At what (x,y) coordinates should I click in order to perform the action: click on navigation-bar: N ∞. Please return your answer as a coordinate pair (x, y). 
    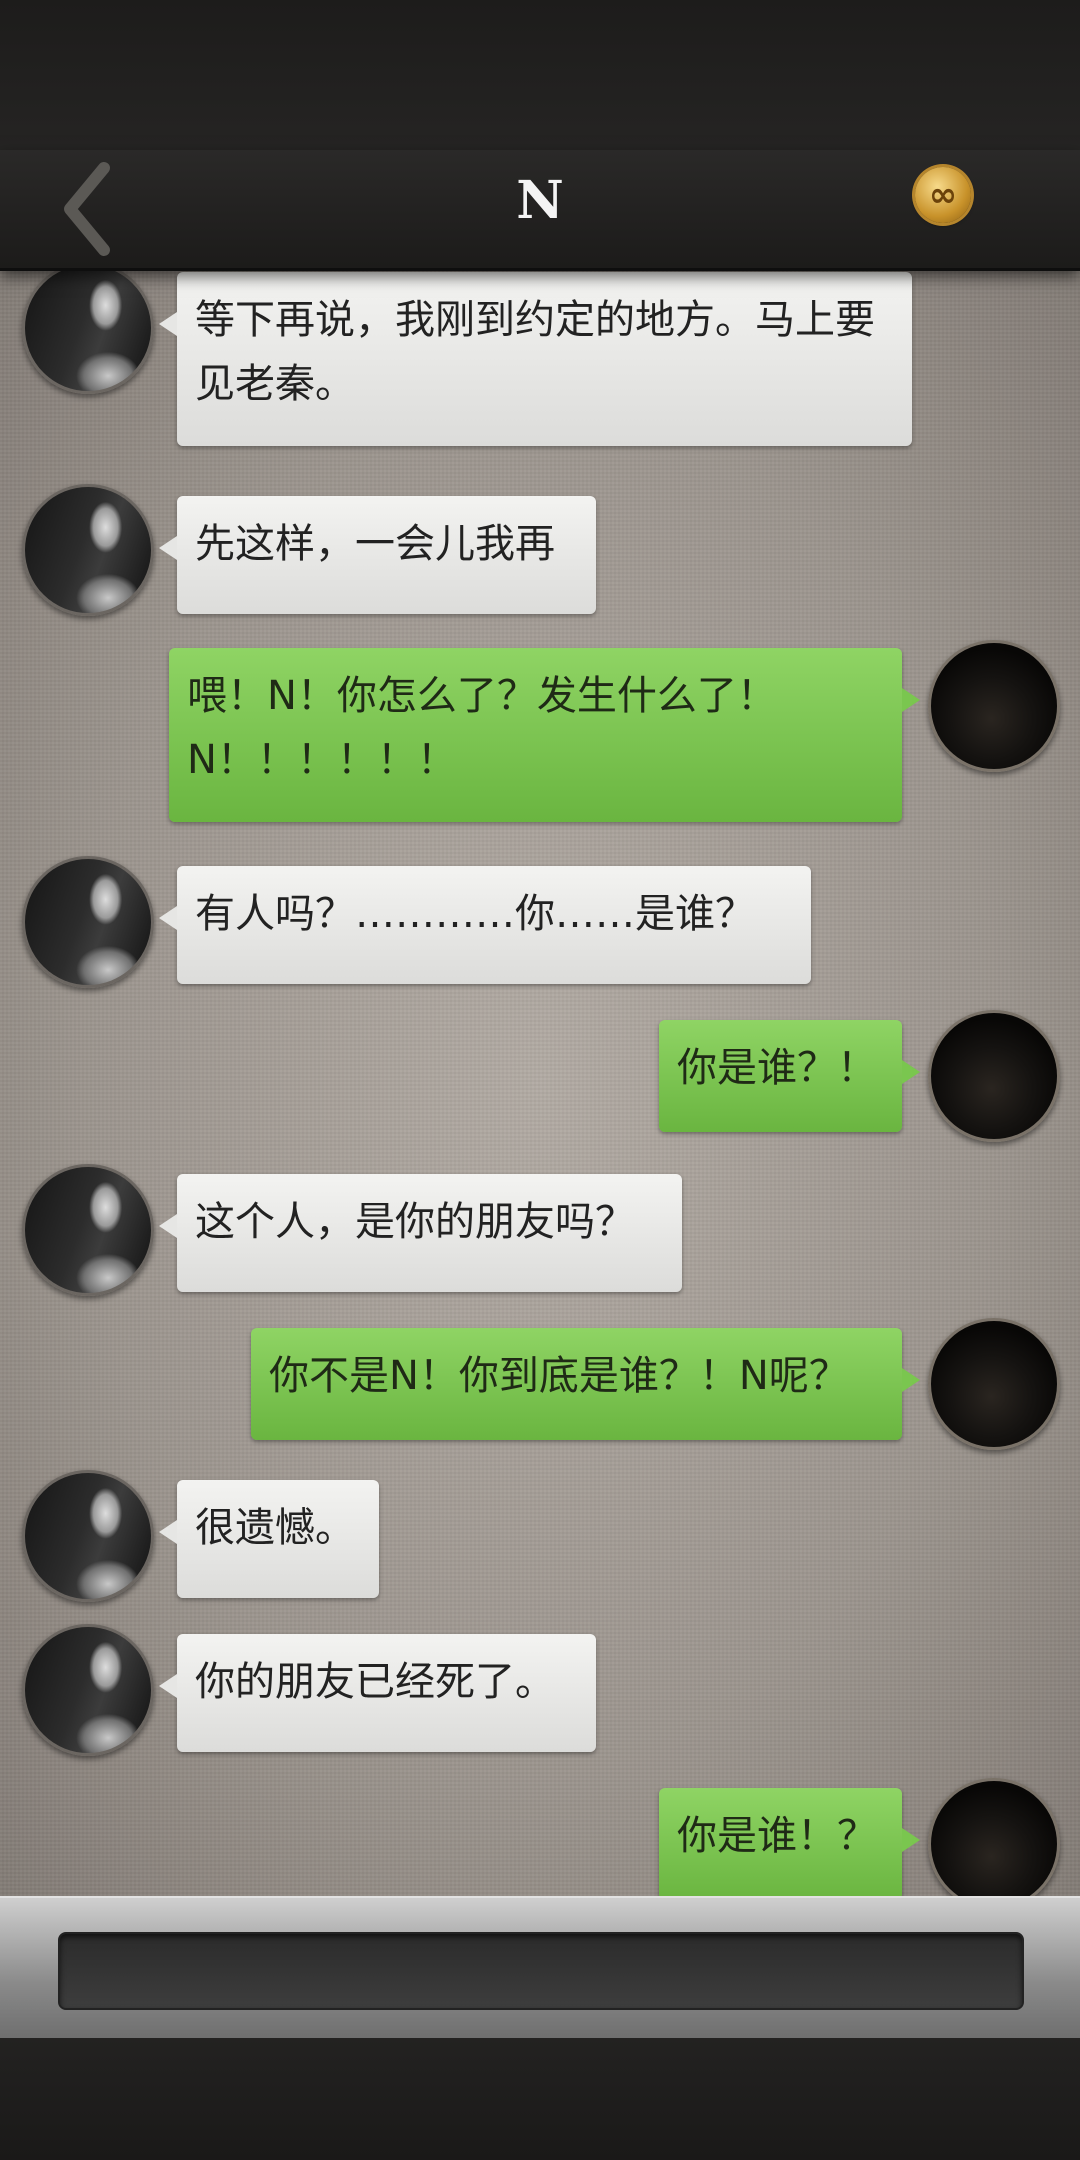
    Looking at the image, I should click on (540, 210).